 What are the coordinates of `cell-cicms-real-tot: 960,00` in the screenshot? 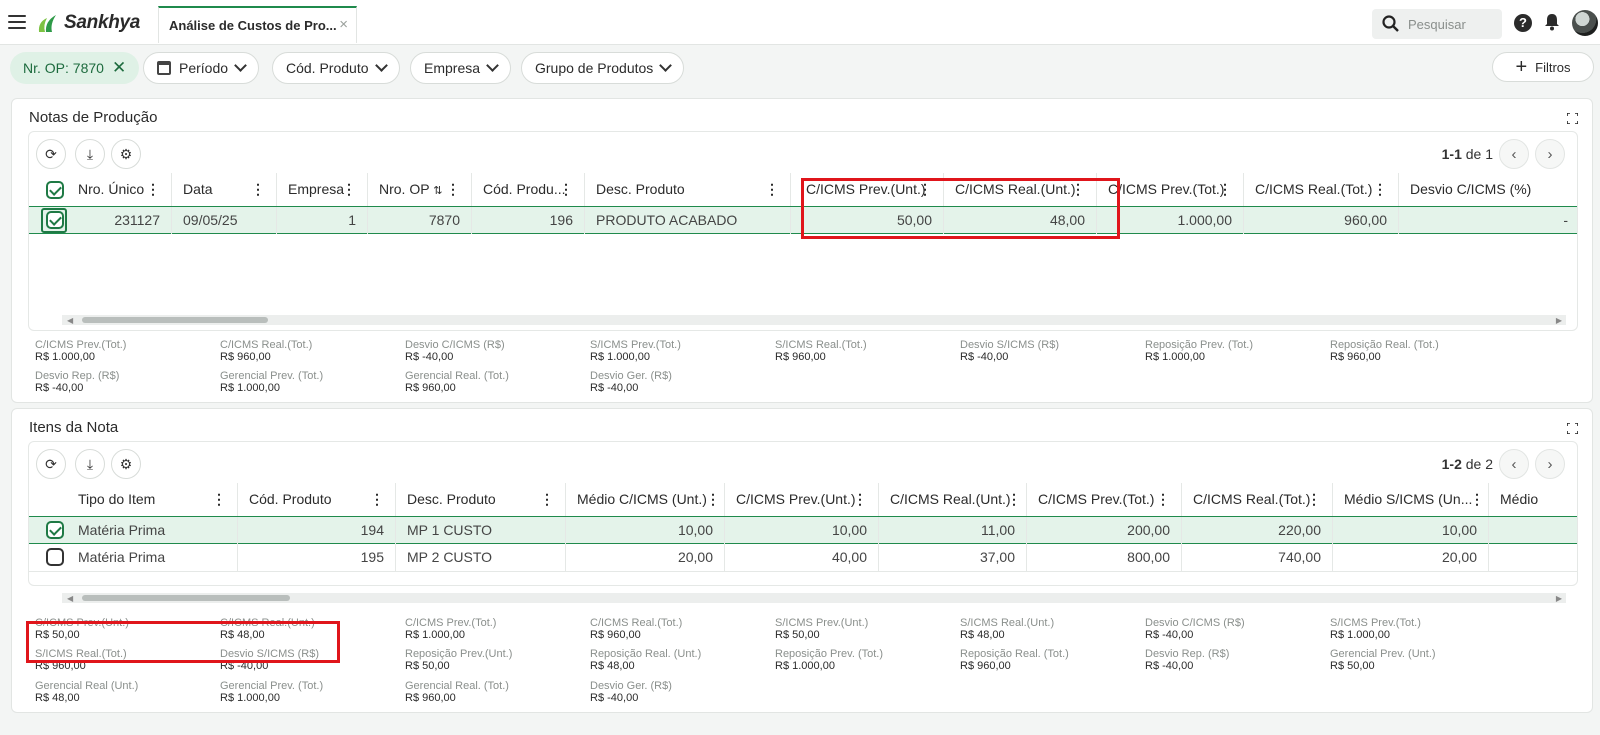 It's located at (1321, 220).